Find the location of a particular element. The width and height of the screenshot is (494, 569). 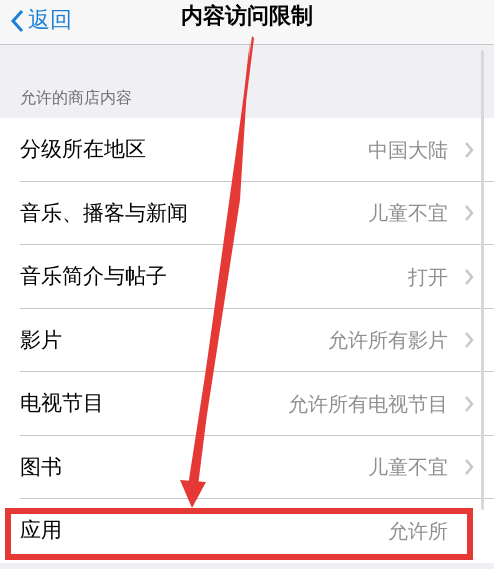

back-chevron-icon is located at coordinates (17, 20).